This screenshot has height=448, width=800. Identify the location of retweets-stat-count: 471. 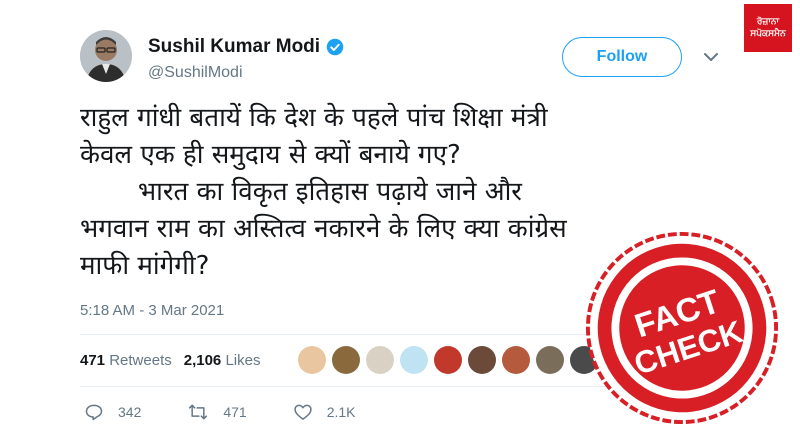
(93, 360).